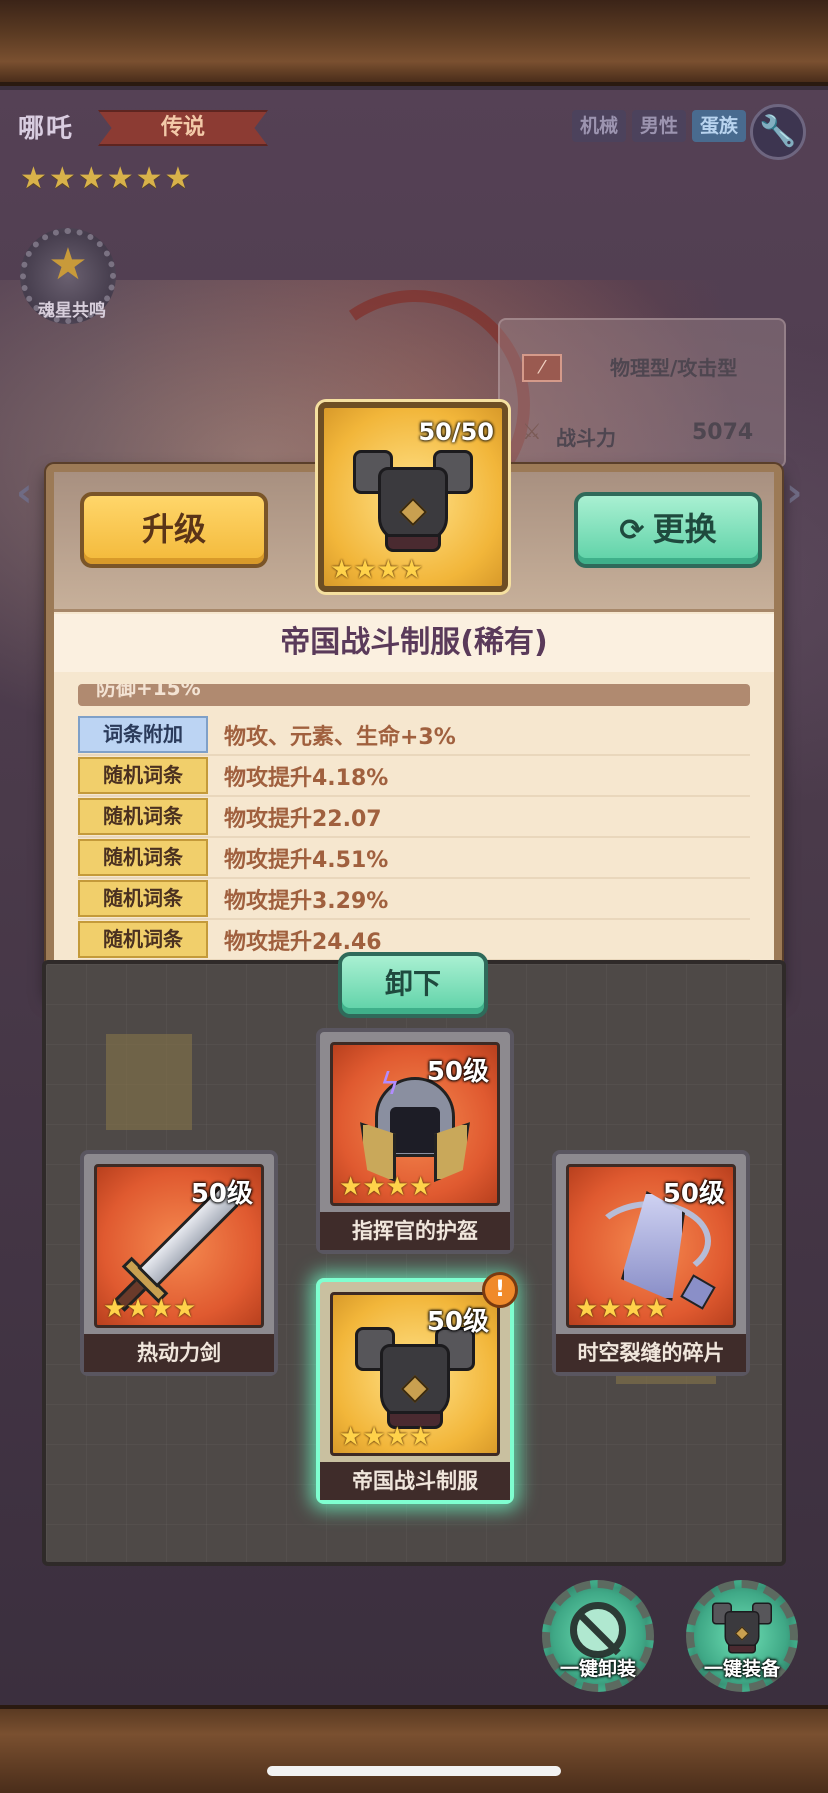 This screenshot has height=1793, width=828. What do you see at coordinates (179, 1353) in the screenshot?
I see `slot-name: 热动力剑` at bounding box center [179, 1353].